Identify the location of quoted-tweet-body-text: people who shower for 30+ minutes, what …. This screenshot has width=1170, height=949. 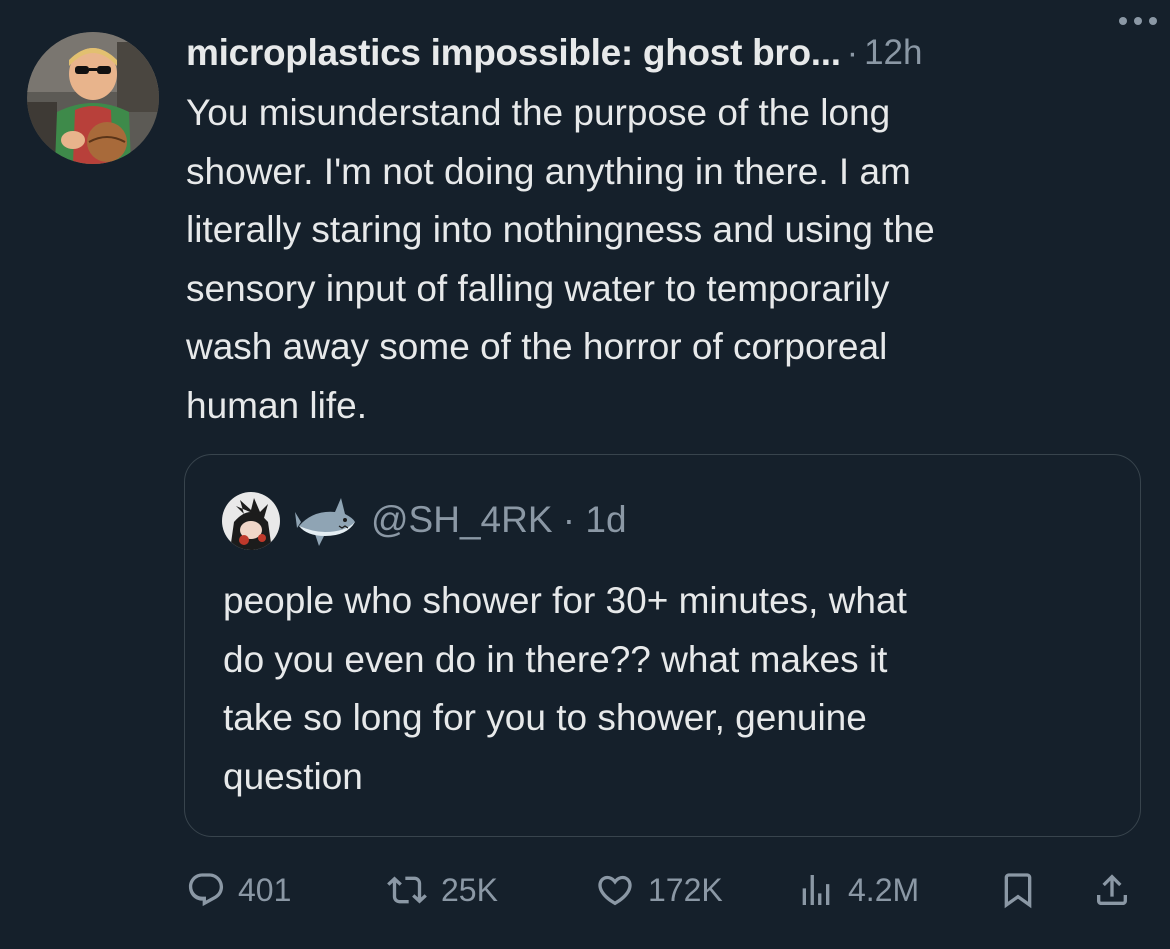
(565, 688).